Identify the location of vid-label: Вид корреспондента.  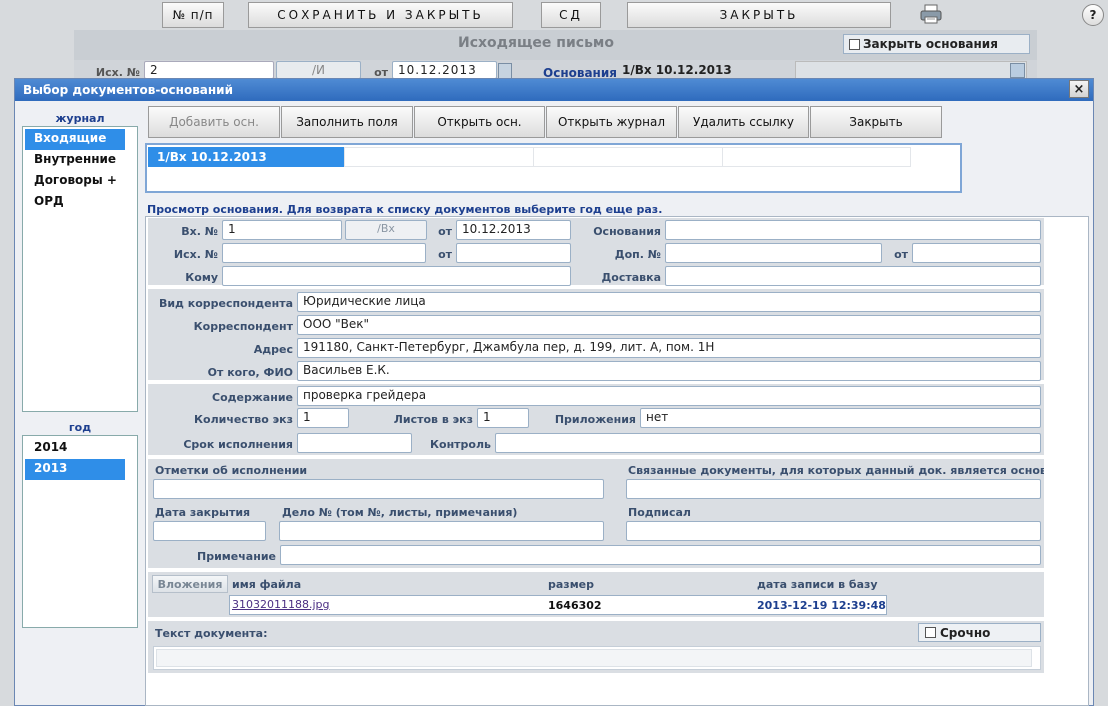
(225, 303).